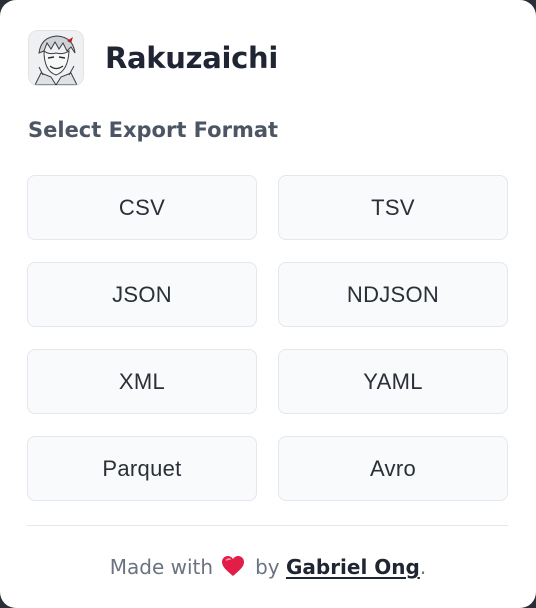 This screenshot has width=536, height=608. What do you see at coordinates (153, 130) in the screenshot?
I see `export-format-heading: Select Export Format` at bounding box center [153, 130].